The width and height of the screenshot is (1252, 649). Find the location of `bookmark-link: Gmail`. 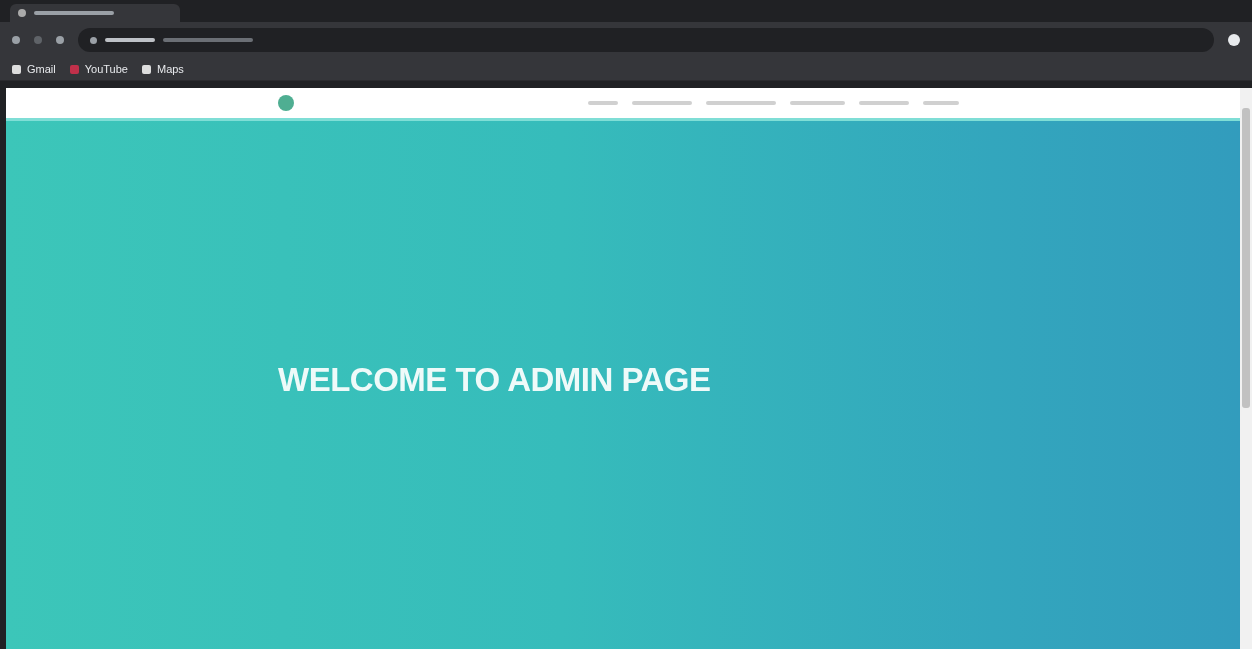

bookmark-link: Gmail is located at coordinates (34, 69).